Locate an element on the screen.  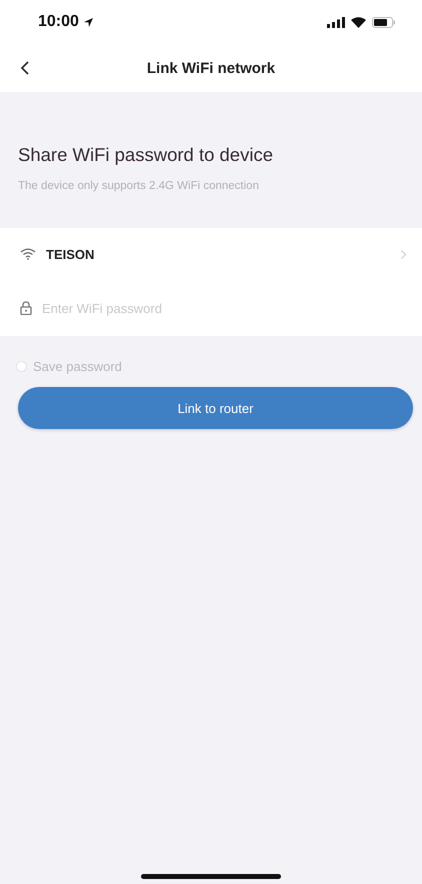
network-name: TEISON is located at coordinates (71, 254).